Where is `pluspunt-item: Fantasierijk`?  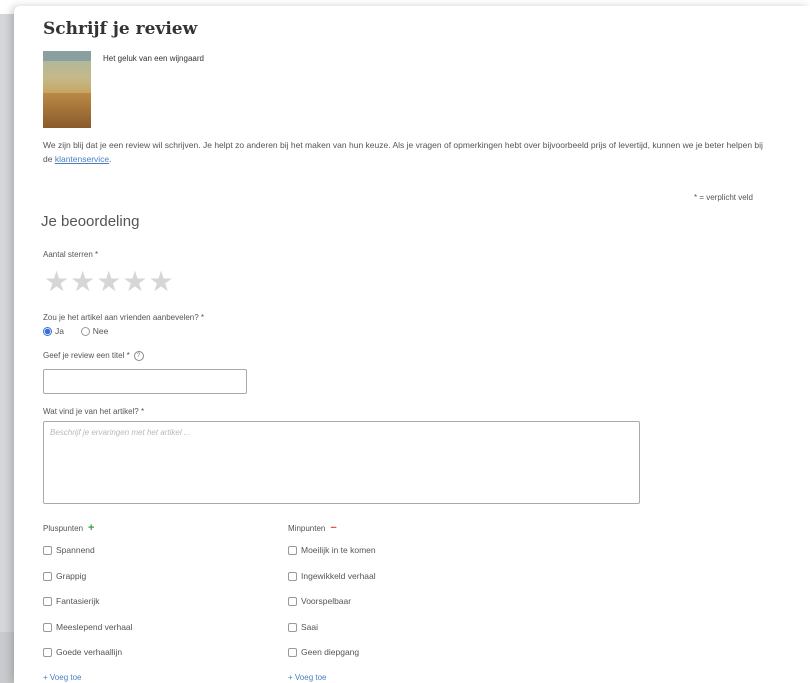
pluspunt-item: Fantasierijk is located at coordinates (71, 601).